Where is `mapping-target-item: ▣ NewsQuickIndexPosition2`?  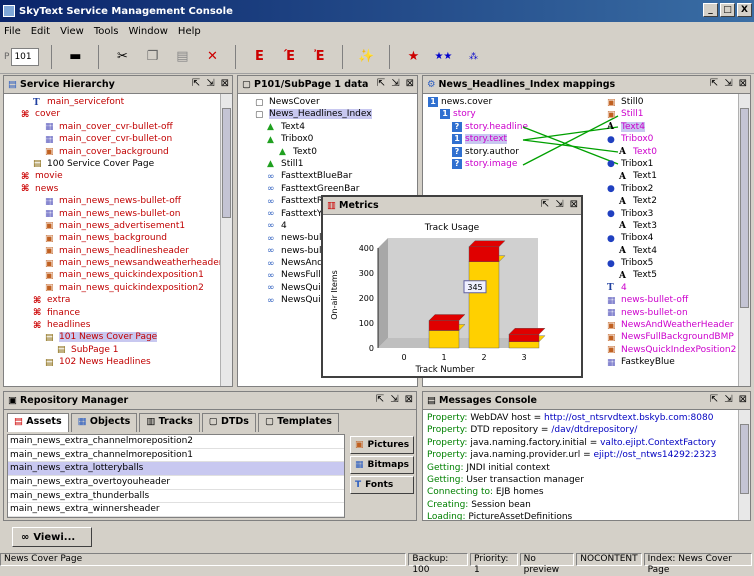
mapping-target-item: ▣ NewsQuickIndexPosition2 is located at coordinates (672, 350).